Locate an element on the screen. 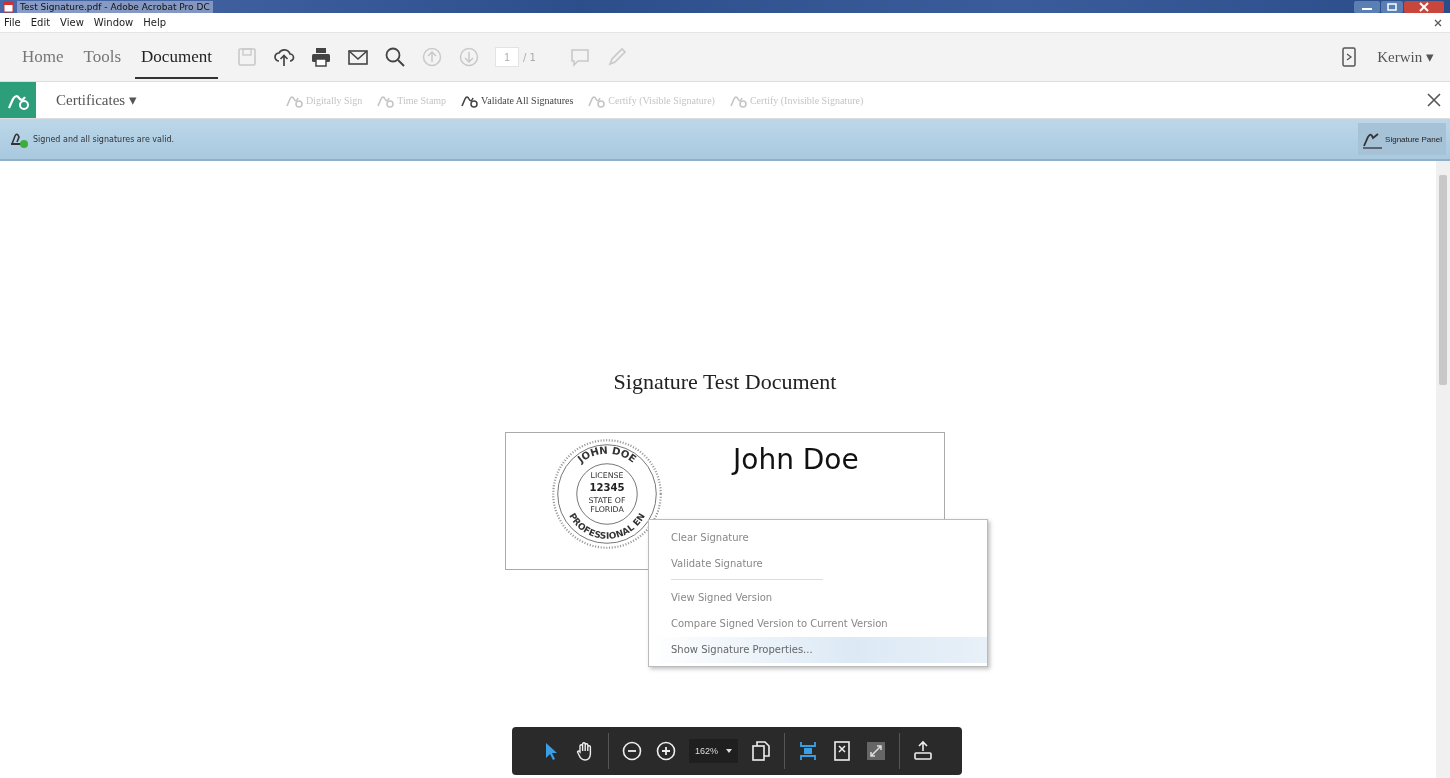 The width and height of the screenshot is (1450, 778). zoom-dropdown: 162% is located at coordinates (713, 751).